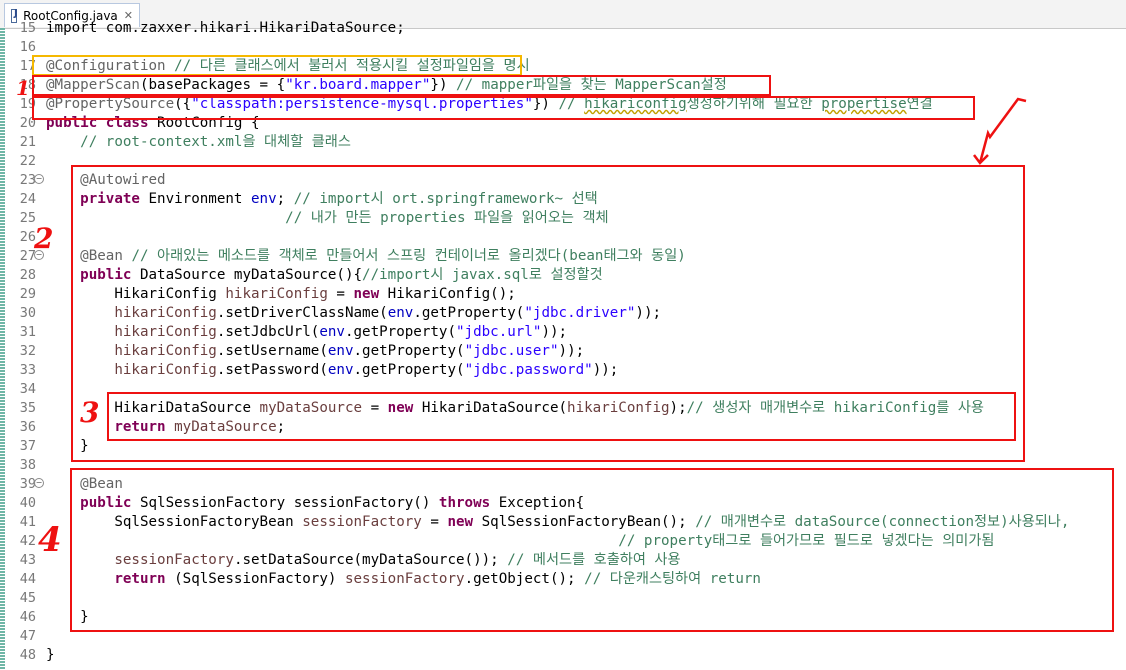 This screenshot has width=1126, height=670. What do you see at coordinates (27, 484) in the screenshot?
I see `line-number: 39` at bounding box center [27, 484].